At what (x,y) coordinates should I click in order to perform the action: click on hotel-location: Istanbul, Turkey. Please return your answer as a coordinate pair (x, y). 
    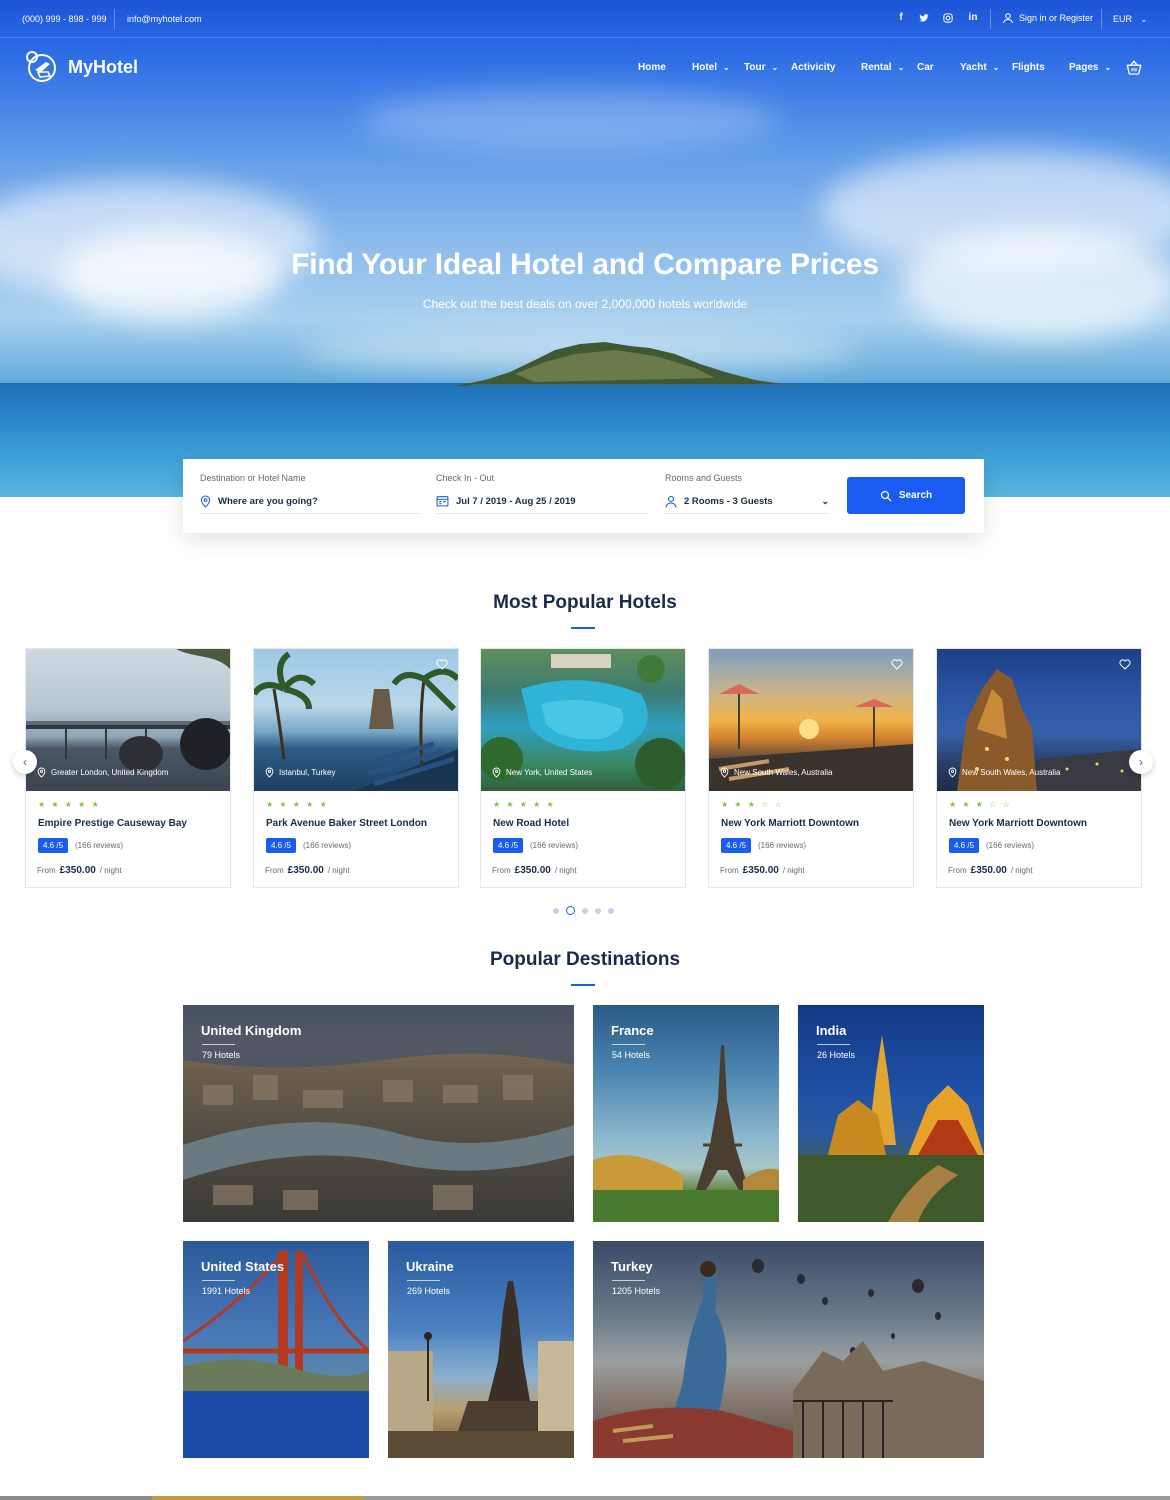
    Looking at the image, I should click on (300, 772).